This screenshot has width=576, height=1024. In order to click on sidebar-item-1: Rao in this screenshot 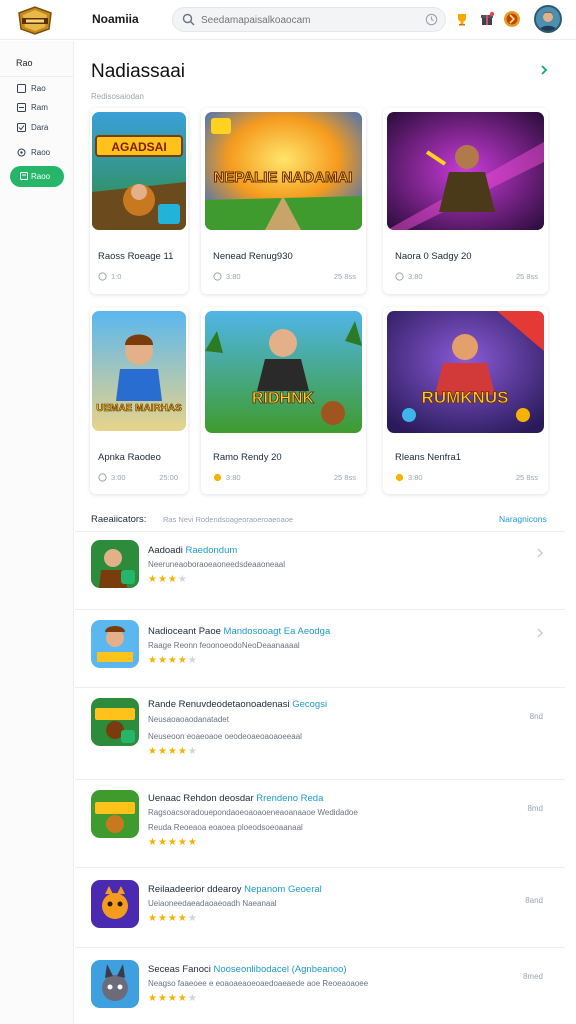, I will do `click(43, 89)`.